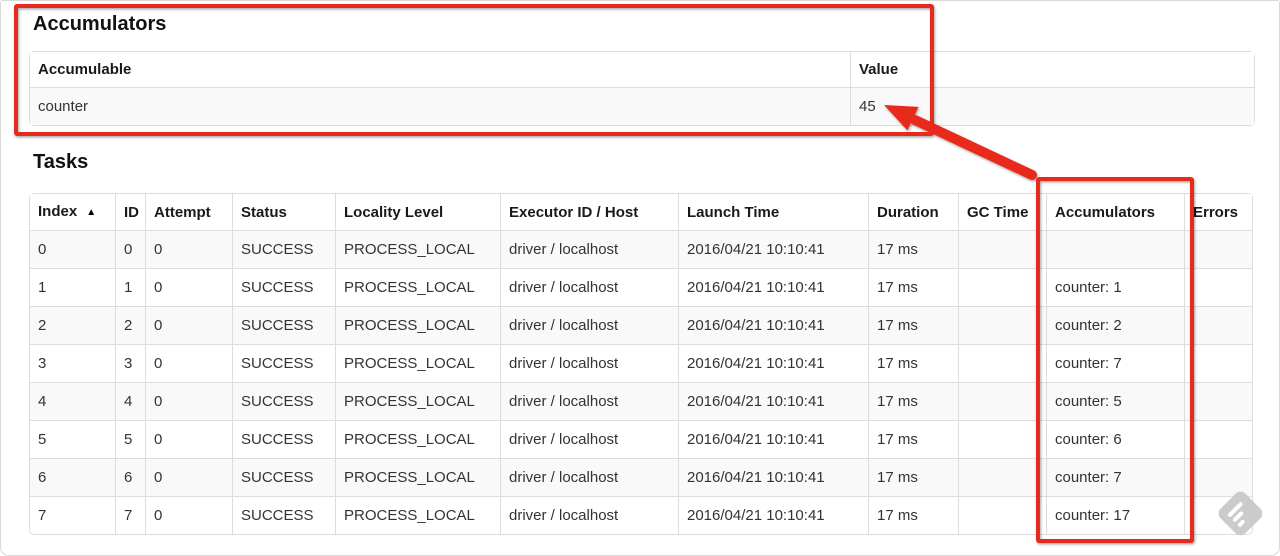  What do you see at coordinates (440, 69) in the screenshot?
I see `column-header-accumulable: Accumulable` at bounding box center [440, 69].